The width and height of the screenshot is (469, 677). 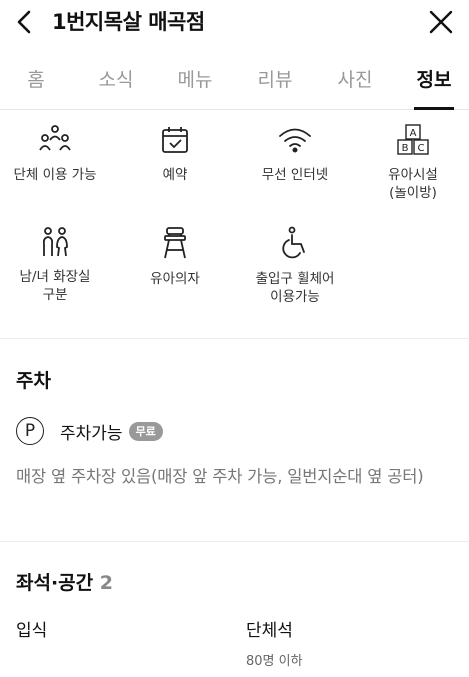 I want to click on close-button, so click(x=441, y=22).